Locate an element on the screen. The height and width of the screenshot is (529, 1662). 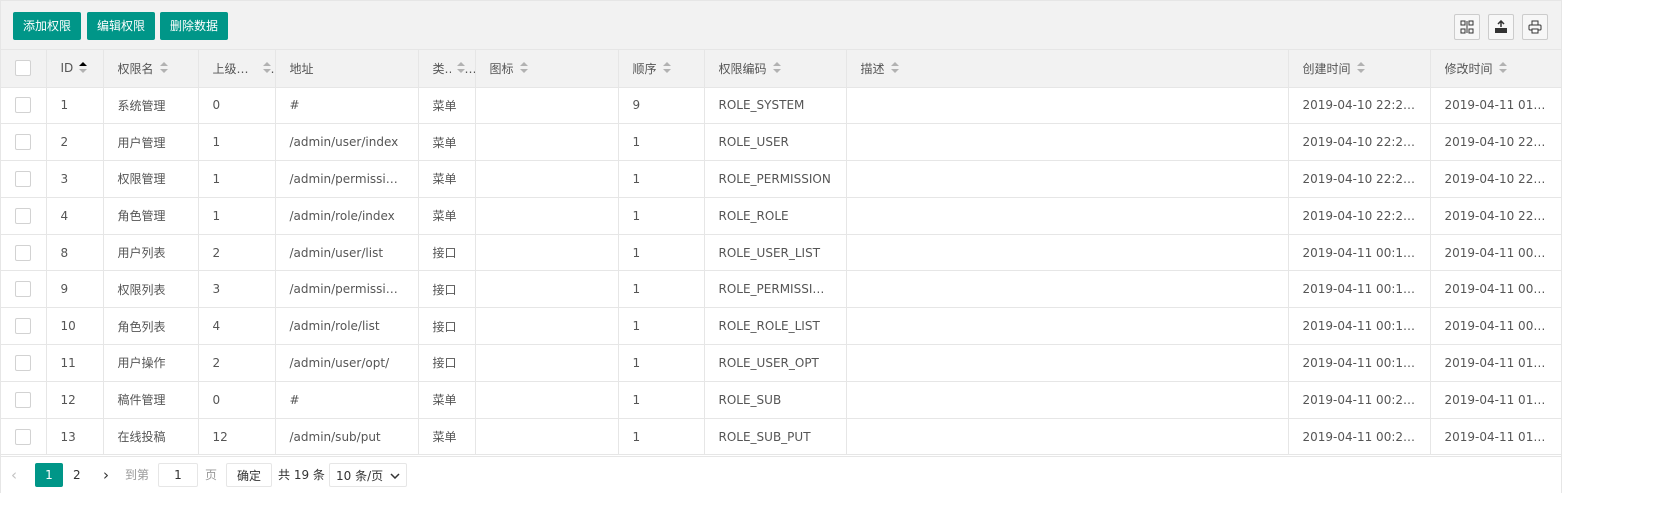
page-2-button: 2 is located at coordinates (77, 475).